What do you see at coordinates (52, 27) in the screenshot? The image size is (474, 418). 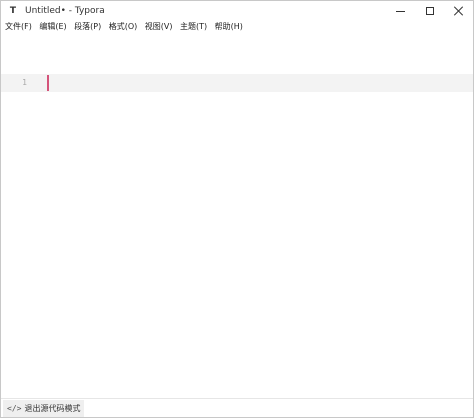 I see `menu-edit: 编辑(E)` at bounding box center [52, 27].